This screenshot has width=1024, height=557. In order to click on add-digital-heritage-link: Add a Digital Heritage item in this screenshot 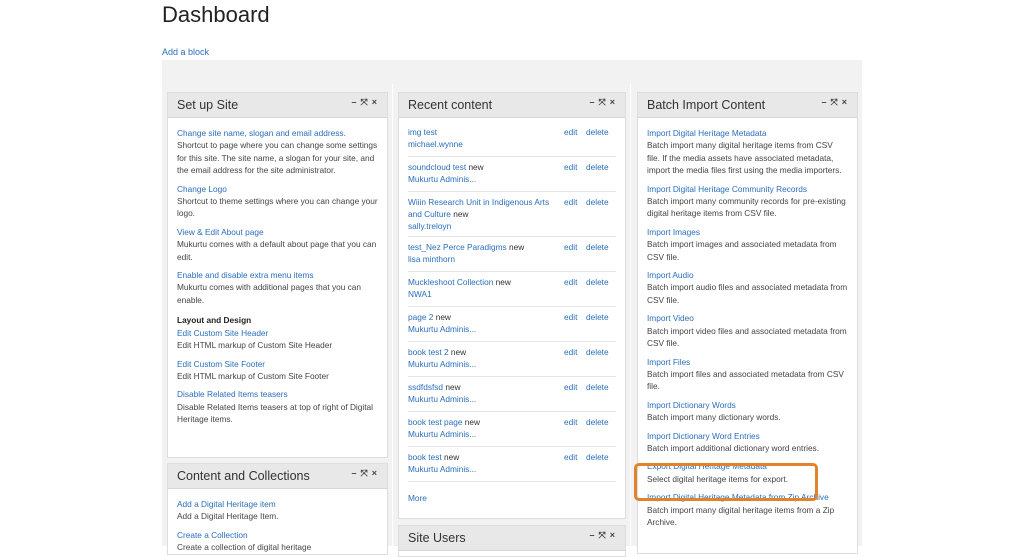, I will do `click(277, 504)`.